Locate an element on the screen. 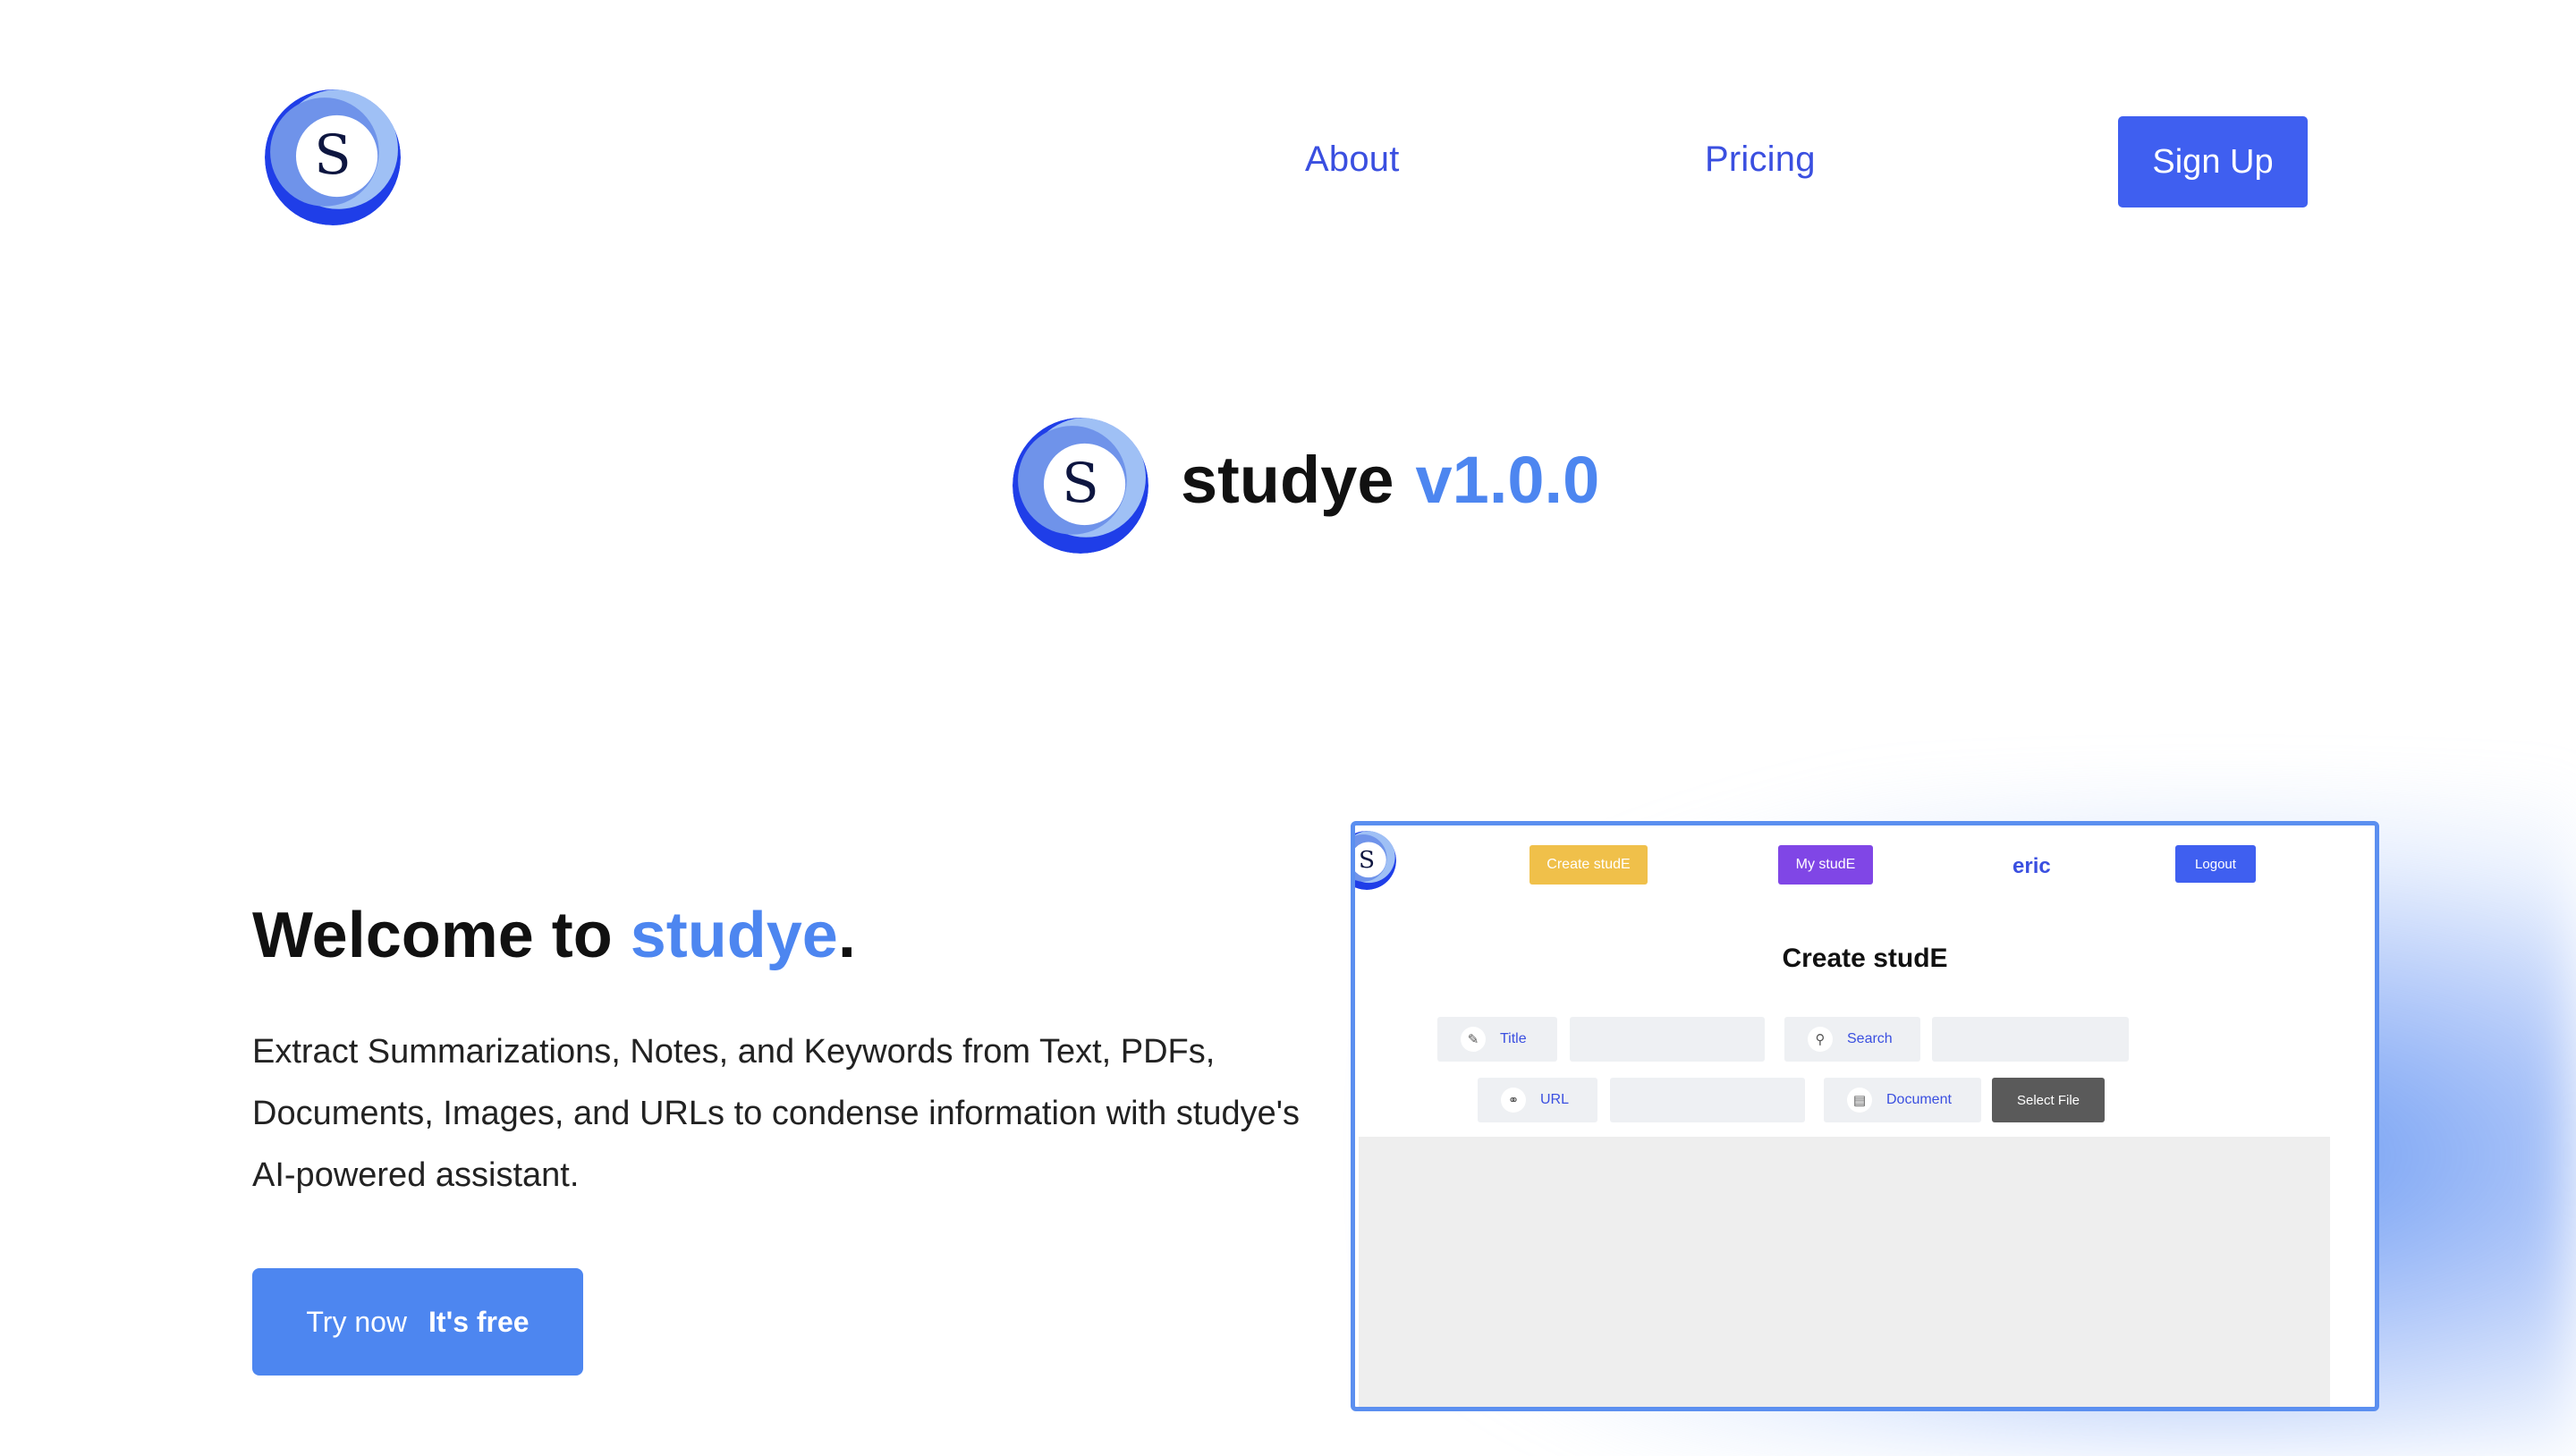 The image size is (2576, 1456). preview-document-label: Document is located at coordinates (1919, 1099).